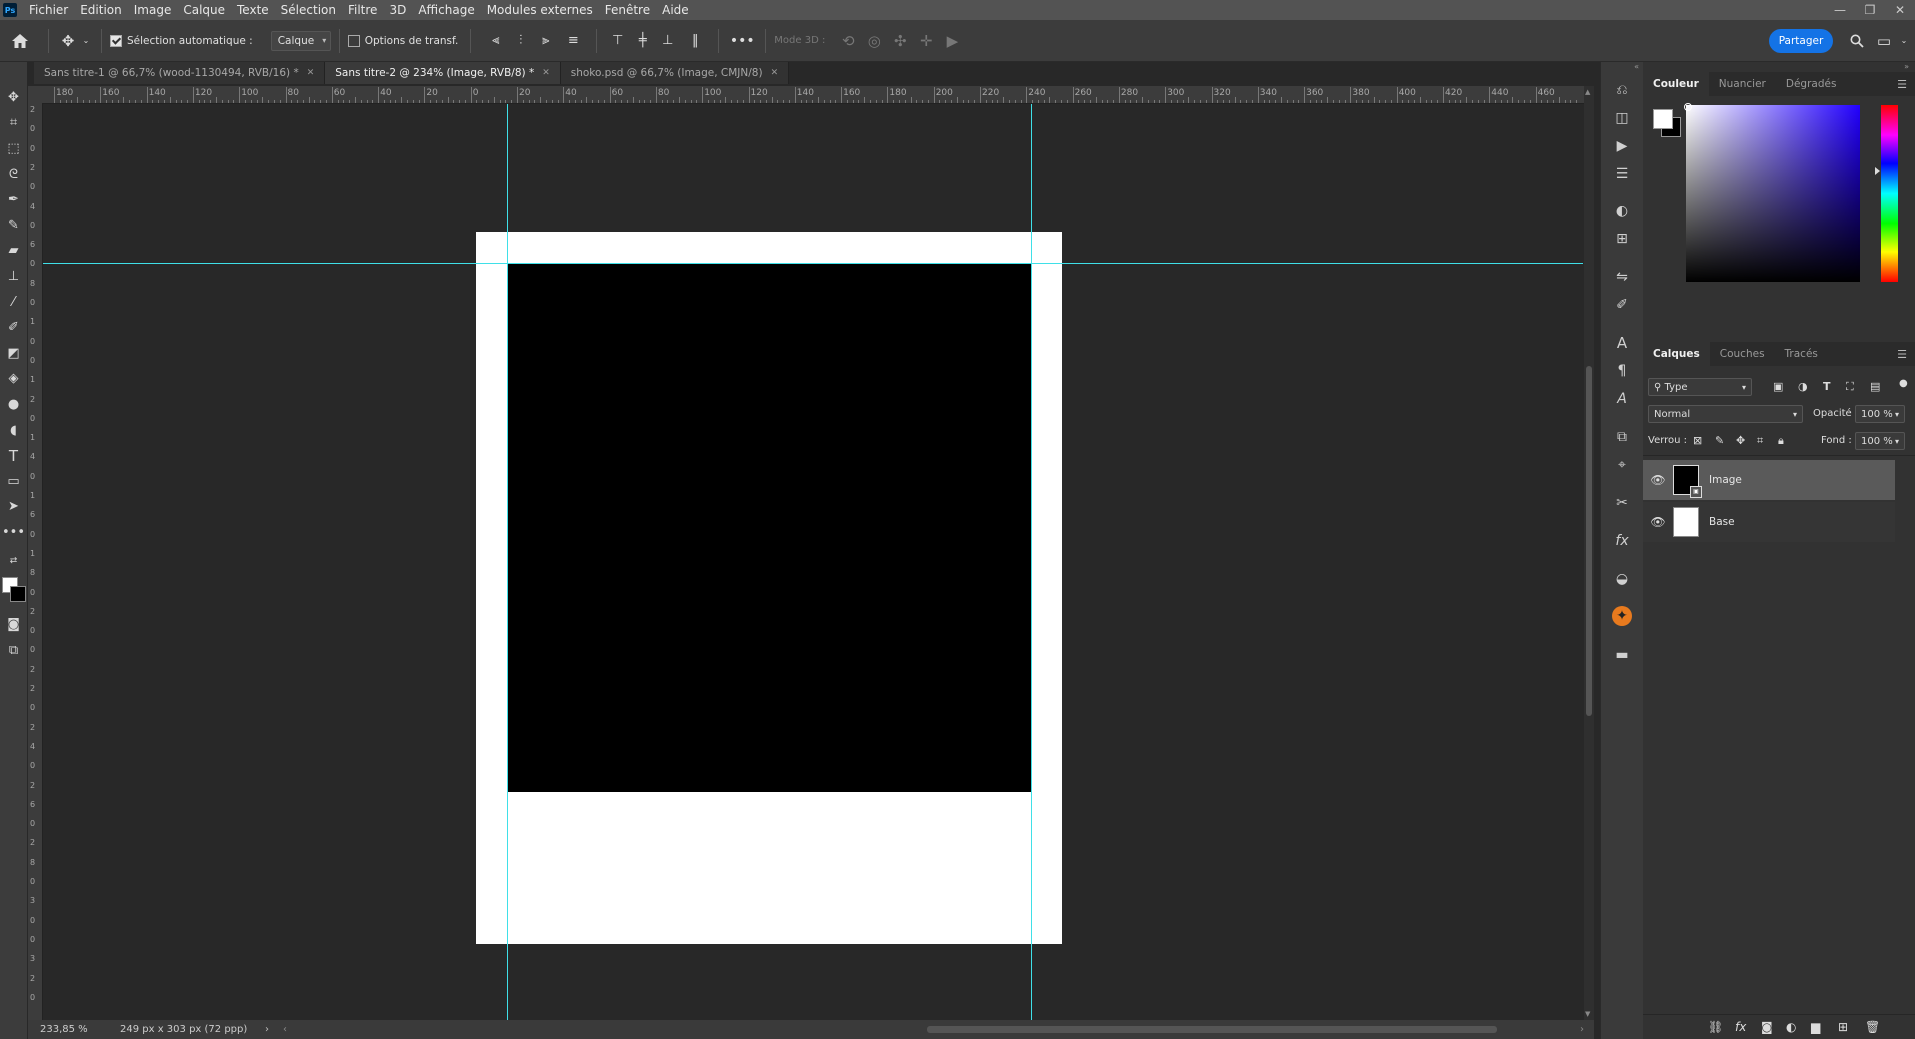 The height and width of the screenshot is (1039, 1915). What do you see at coordinates (874, 41) in the screenshot?
I see `roll-3d-icon: ◎` at bounding box center [874, 41].